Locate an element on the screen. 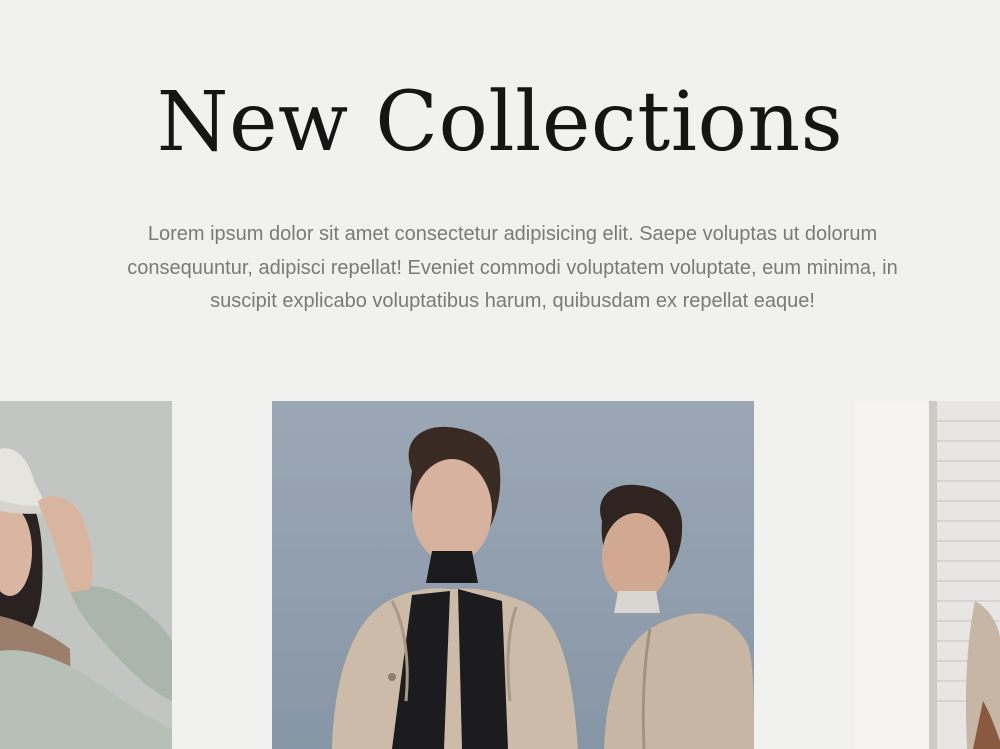  collection-photo-left is located at coordinates (86, 575).